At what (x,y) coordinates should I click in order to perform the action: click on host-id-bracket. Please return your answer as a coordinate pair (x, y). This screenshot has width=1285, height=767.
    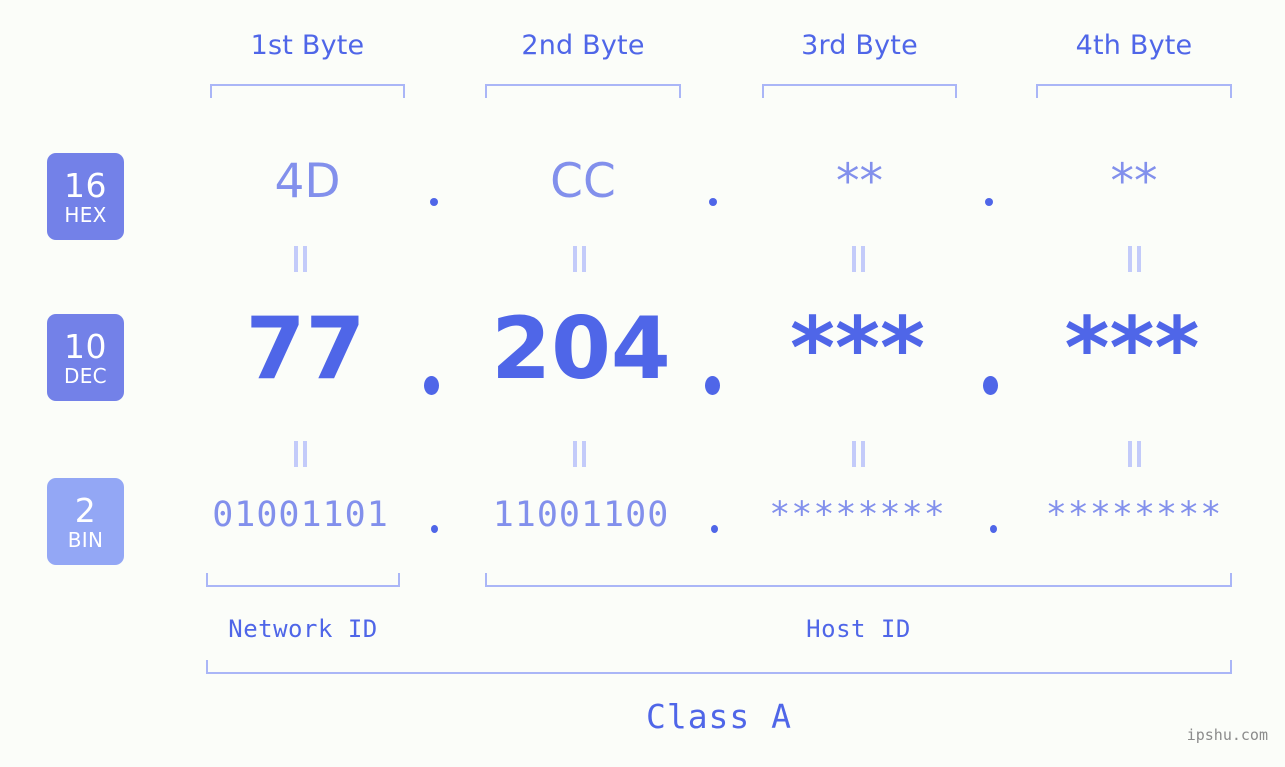
    Looking at the image, I should click on (858, 580).